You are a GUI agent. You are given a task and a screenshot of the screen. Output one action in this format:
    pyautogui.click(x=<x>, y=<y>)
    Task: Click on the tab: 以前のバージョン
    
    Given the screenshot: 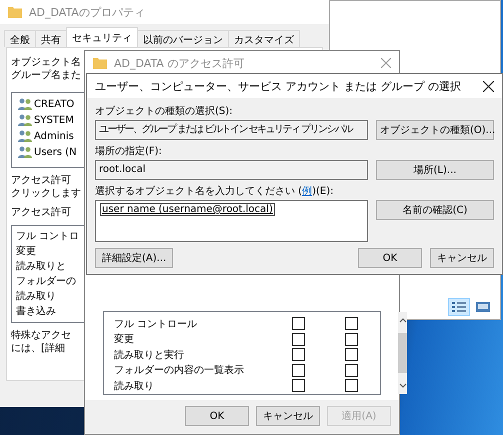 What is the action you would take?
    pyautogui.click(x=183, y=38)
    